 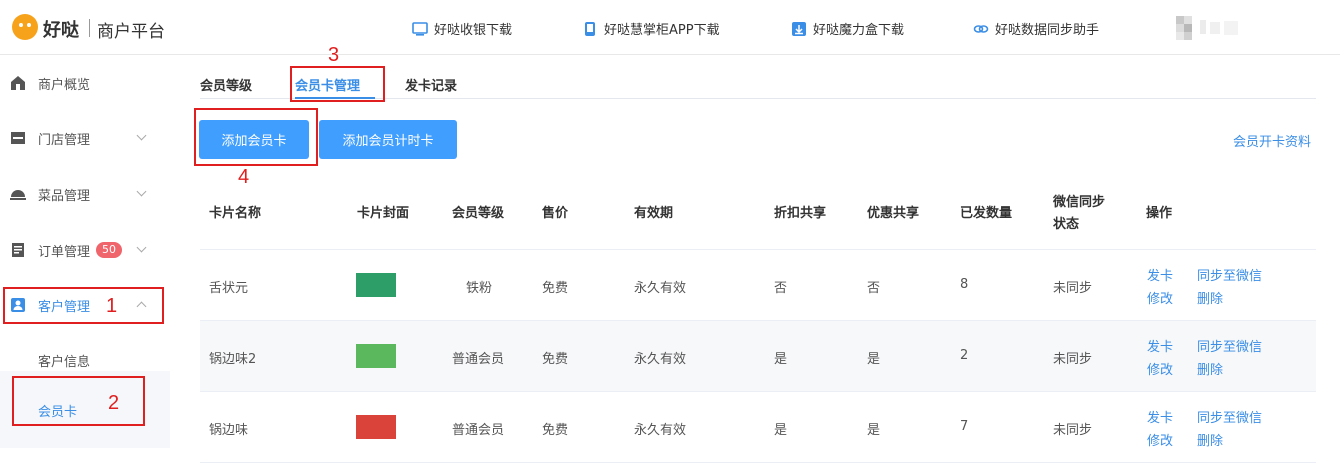 I want to click on member-card-info-link: 会员开卡资料, so click(x=1272, y=140).